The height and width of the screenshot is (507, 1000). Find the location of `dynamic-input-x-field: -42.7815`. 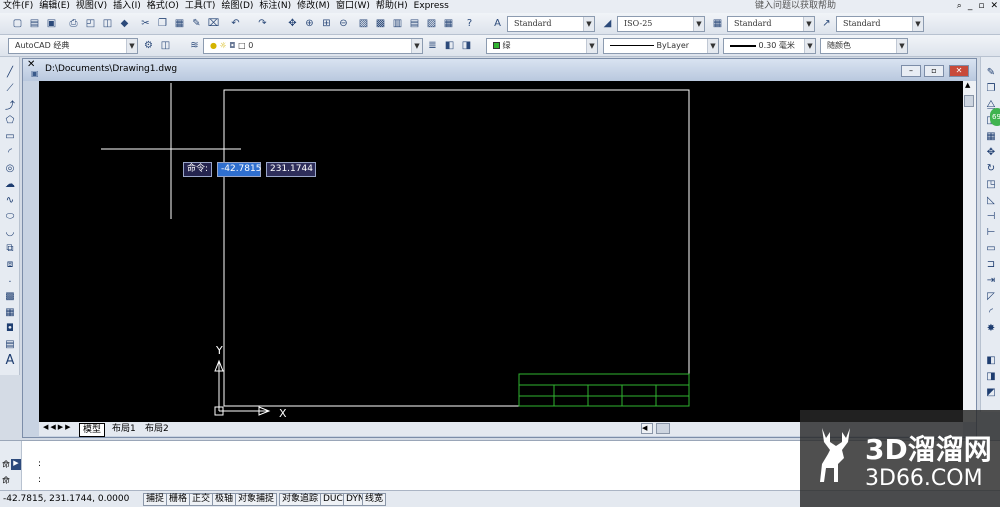

dynamic-input-x-field: -42.7815 is located at coordinates (239, 169).